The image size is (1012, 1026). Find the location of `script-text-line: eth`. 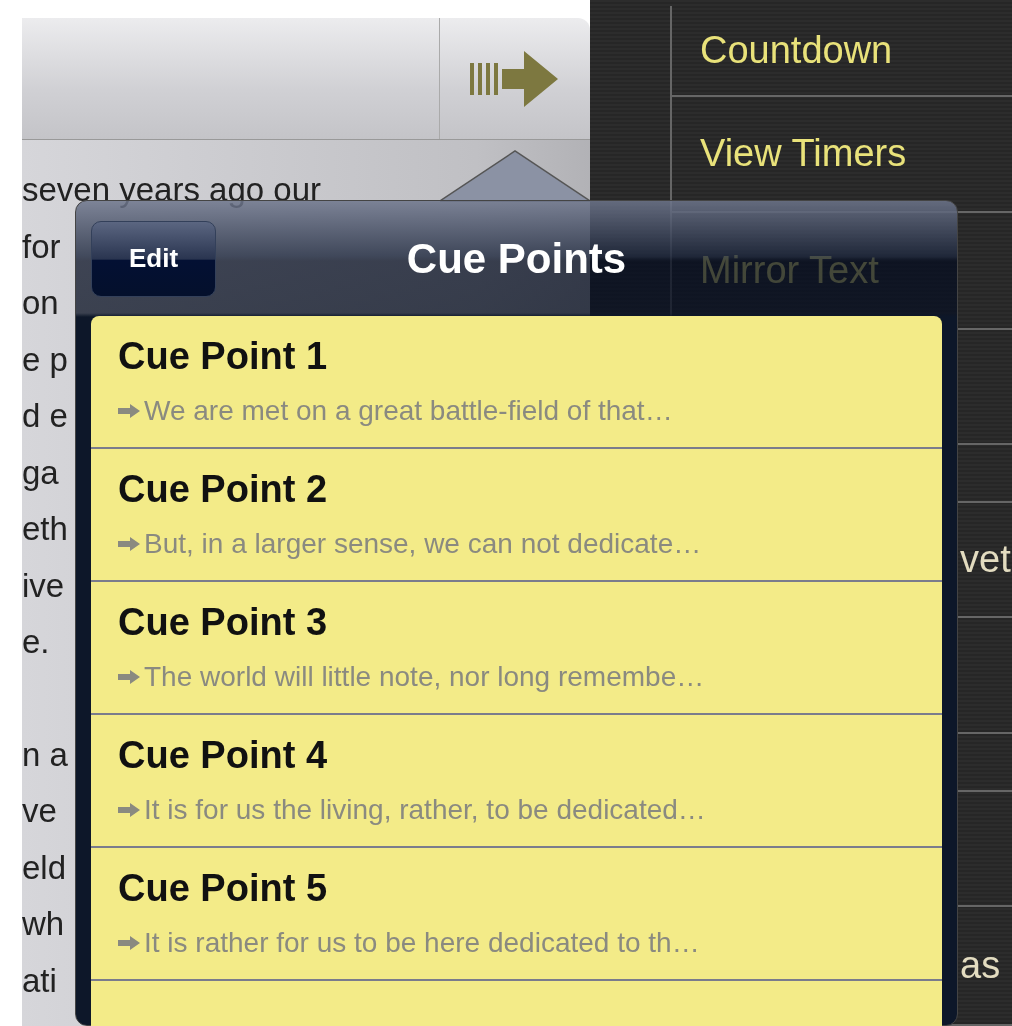

script-text-line: eth is located at coordinates (45, 529).